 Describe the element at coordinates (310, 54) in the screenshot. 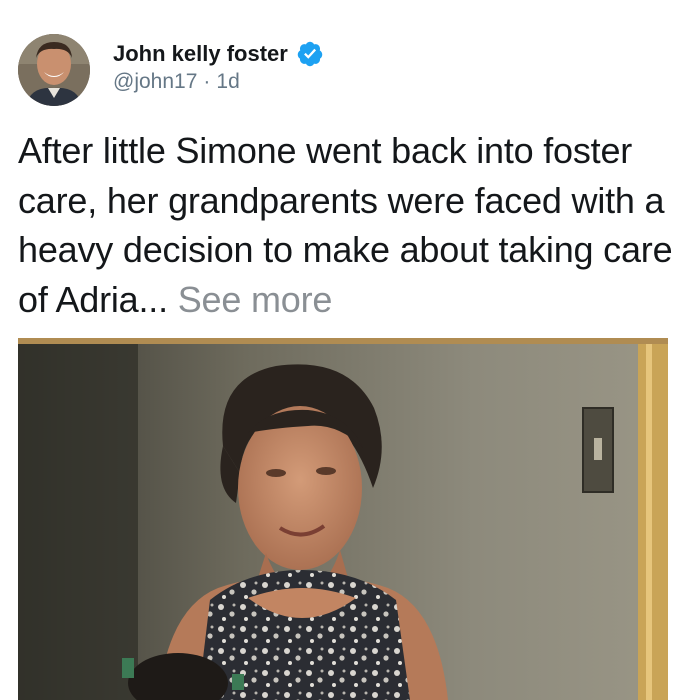

I see `verified-badge-icon` at that location.